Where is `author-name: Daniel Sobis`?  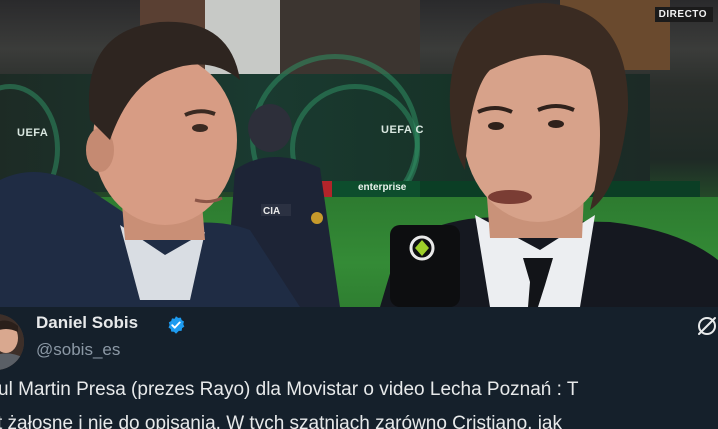
author-name: Daniel Sobis is located at coordinates (87, 323).